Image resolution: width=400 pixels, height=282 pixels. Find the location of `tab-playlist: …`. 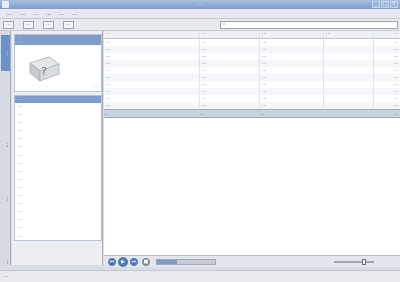

tab-playlist: … is located at coordinates (5, 53).